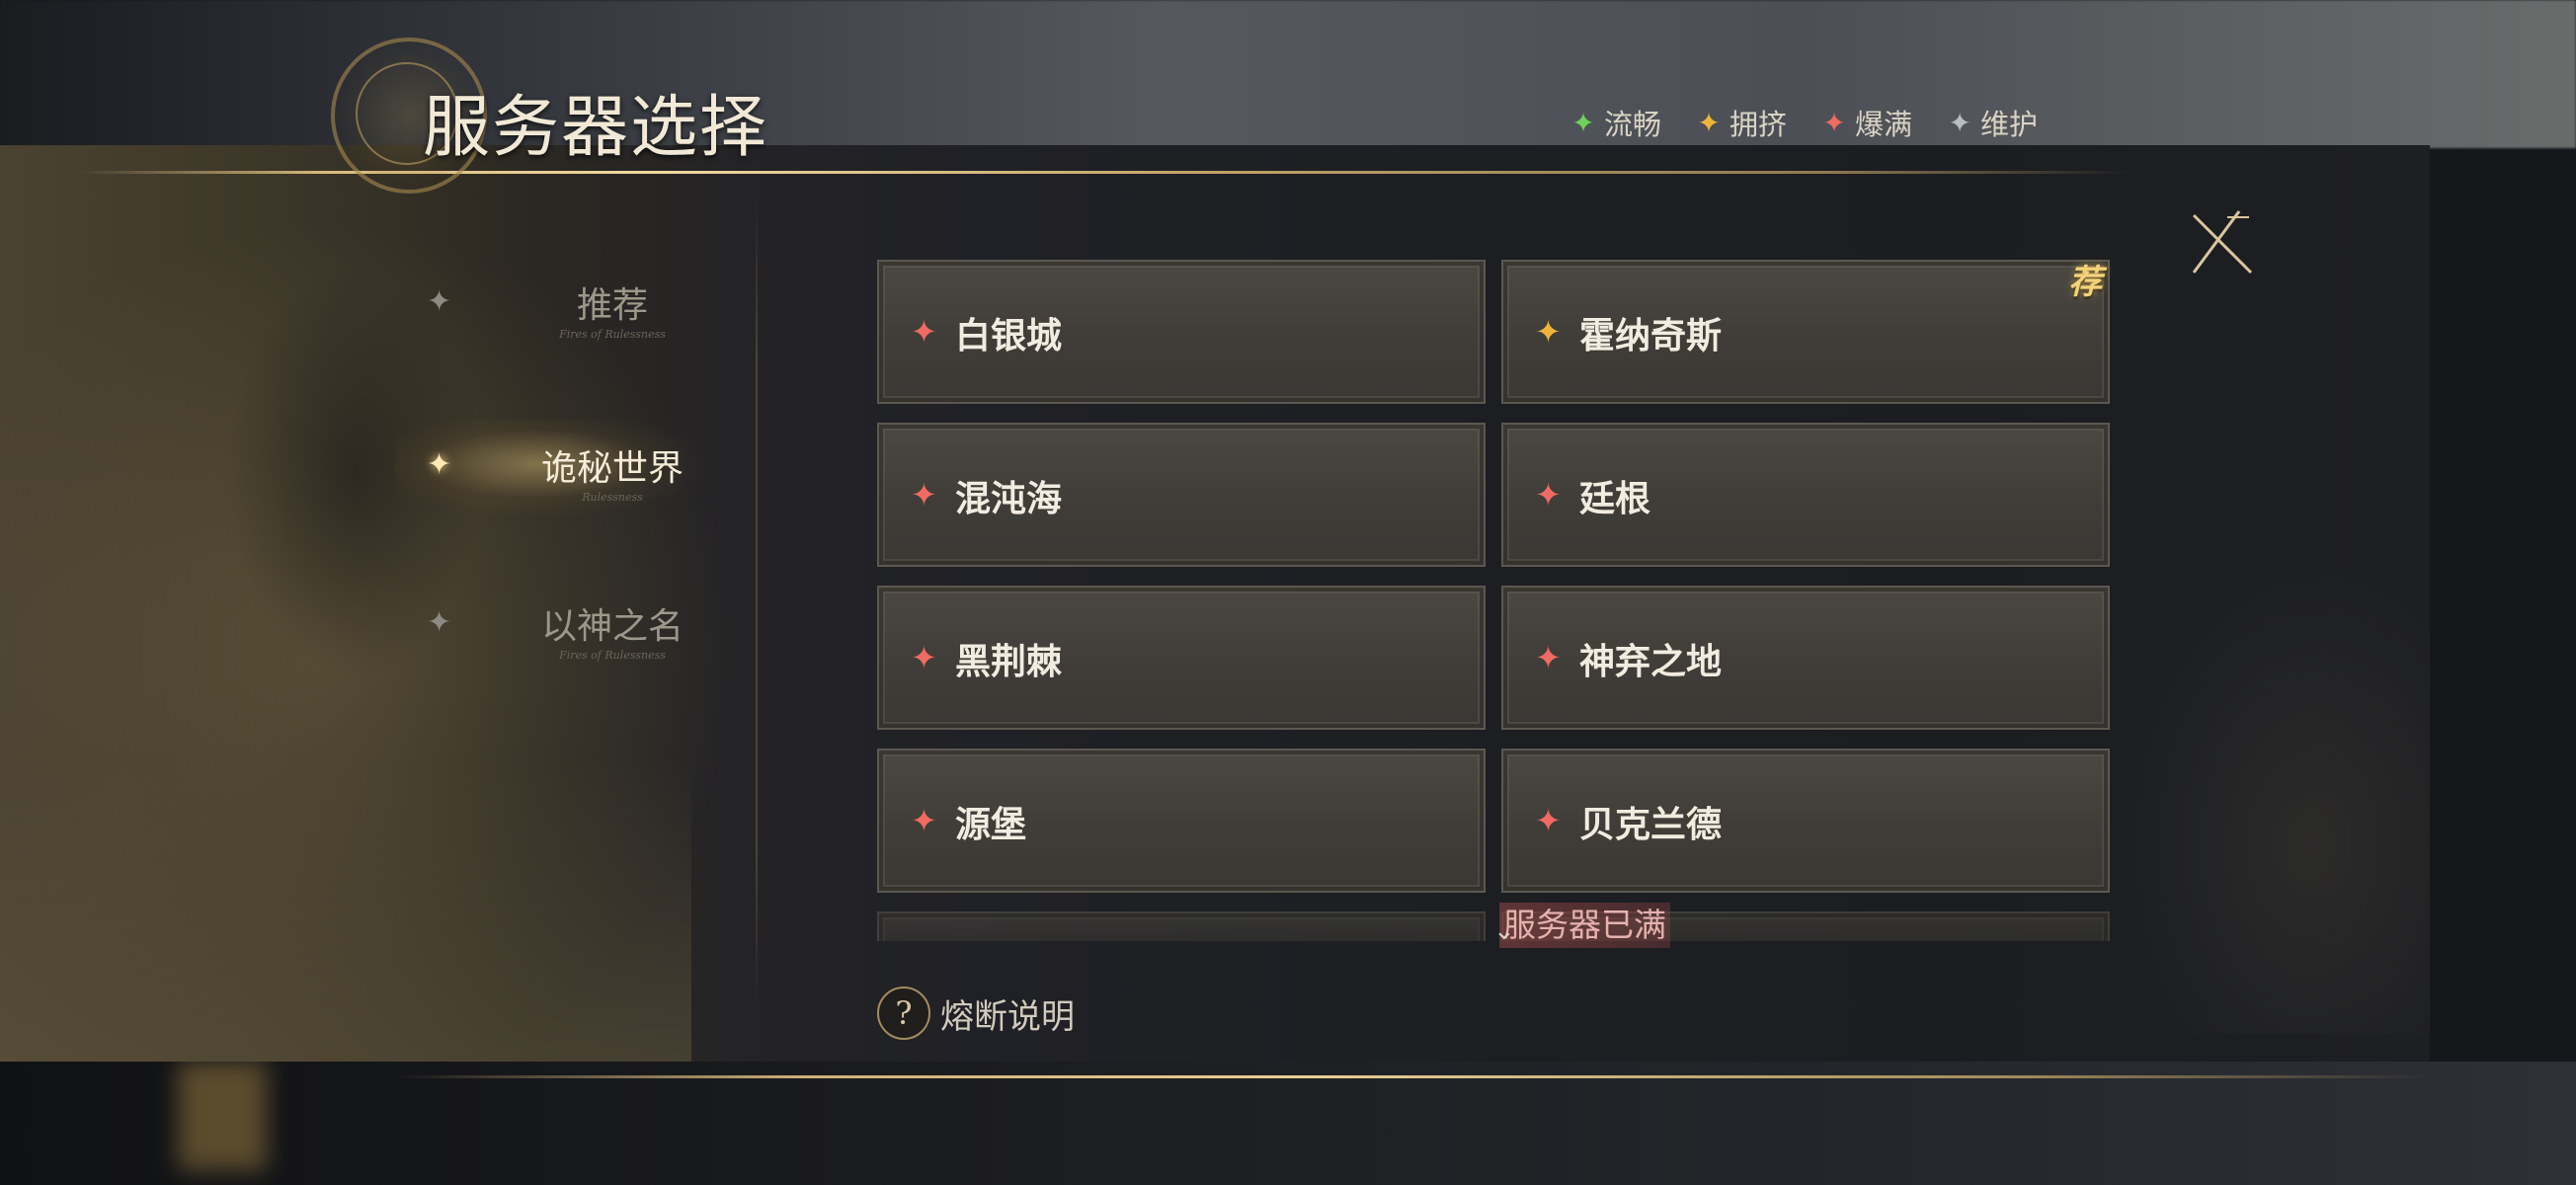 The image size is (2576, 1185). Describe the element at coordinates (612, 626) in the screenshot. I see `nav-label: 以神之名` at that location.